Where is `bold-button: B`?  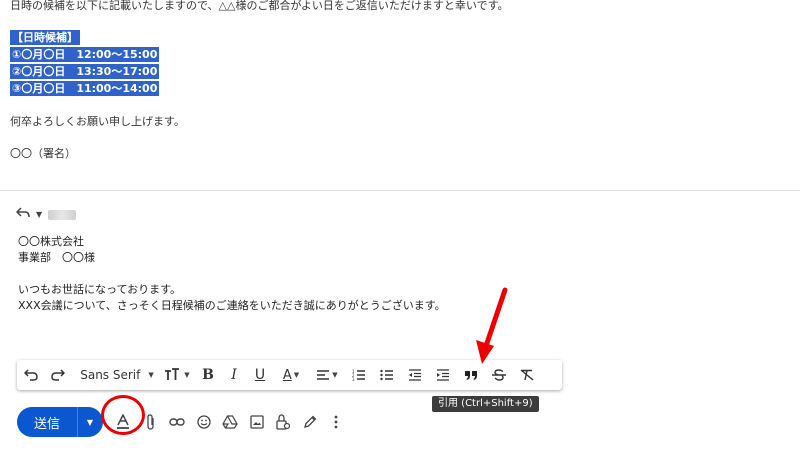
bold-button: B is located at coordinates (208, 375).